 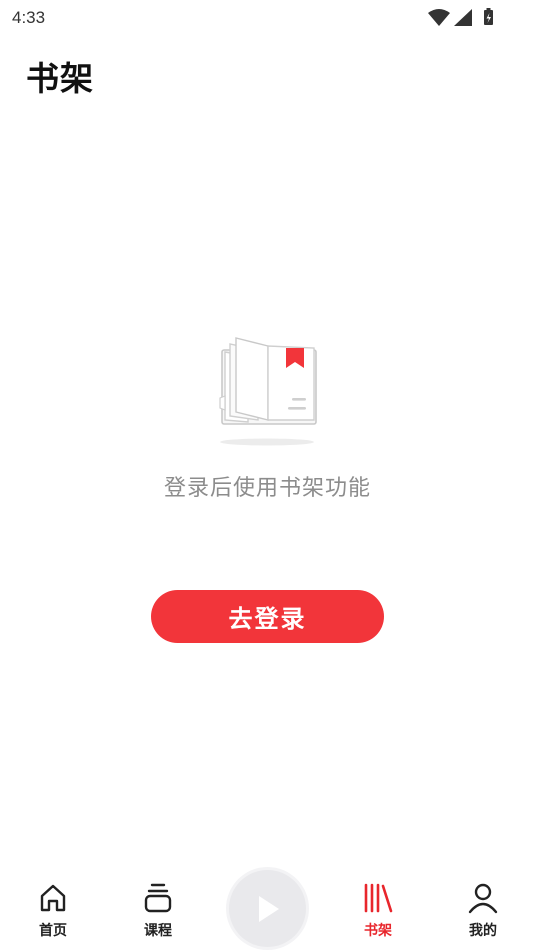 I want to click on bookshelf-icon, so click(x=378, y=898).